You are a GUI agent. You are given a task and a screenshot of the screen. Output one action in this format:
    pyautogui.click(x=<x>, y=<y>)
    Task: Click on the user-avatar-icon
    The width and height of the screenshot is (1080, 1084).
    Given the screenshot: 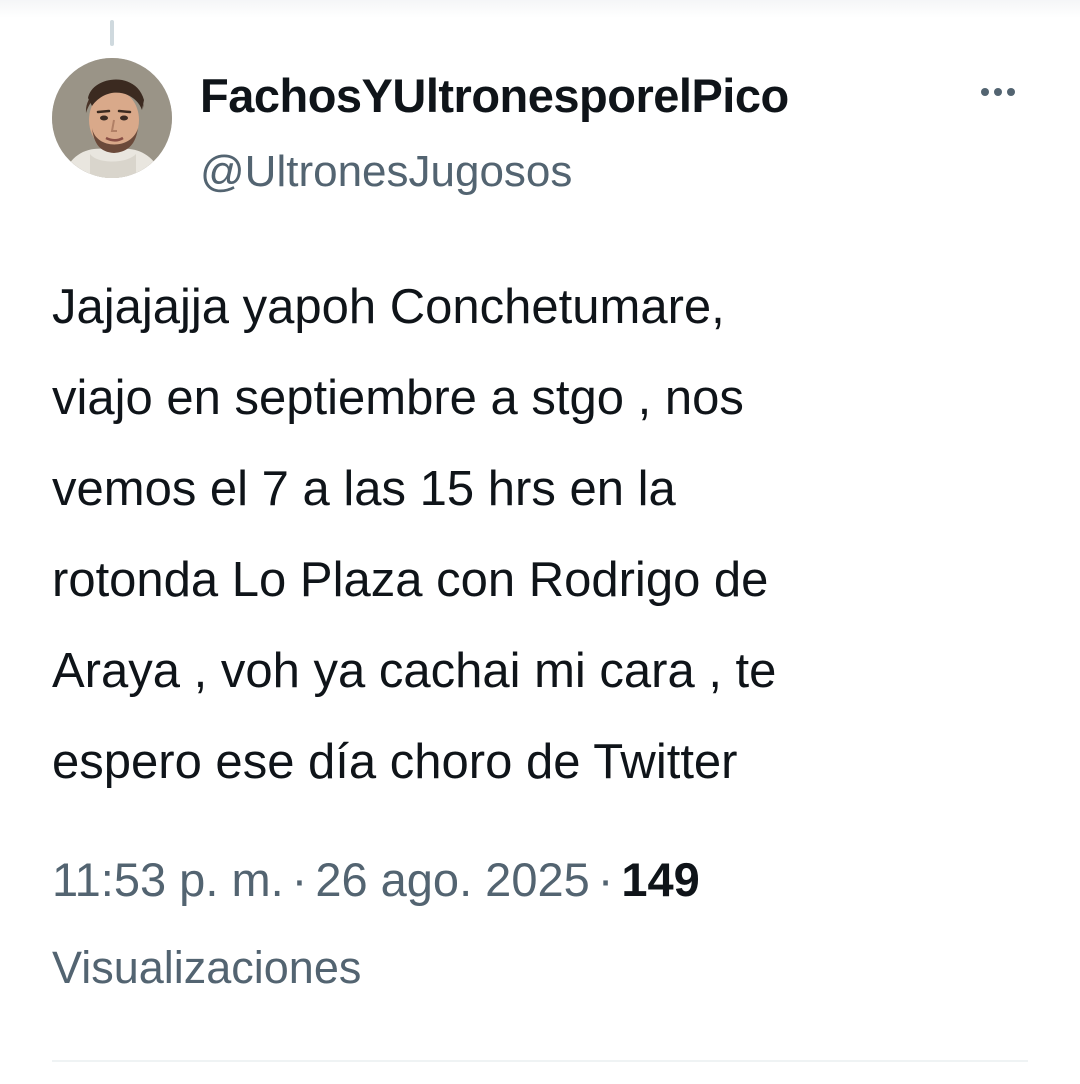 What is the action you would take?
    pyautogui.click(x=112, y=118)
    